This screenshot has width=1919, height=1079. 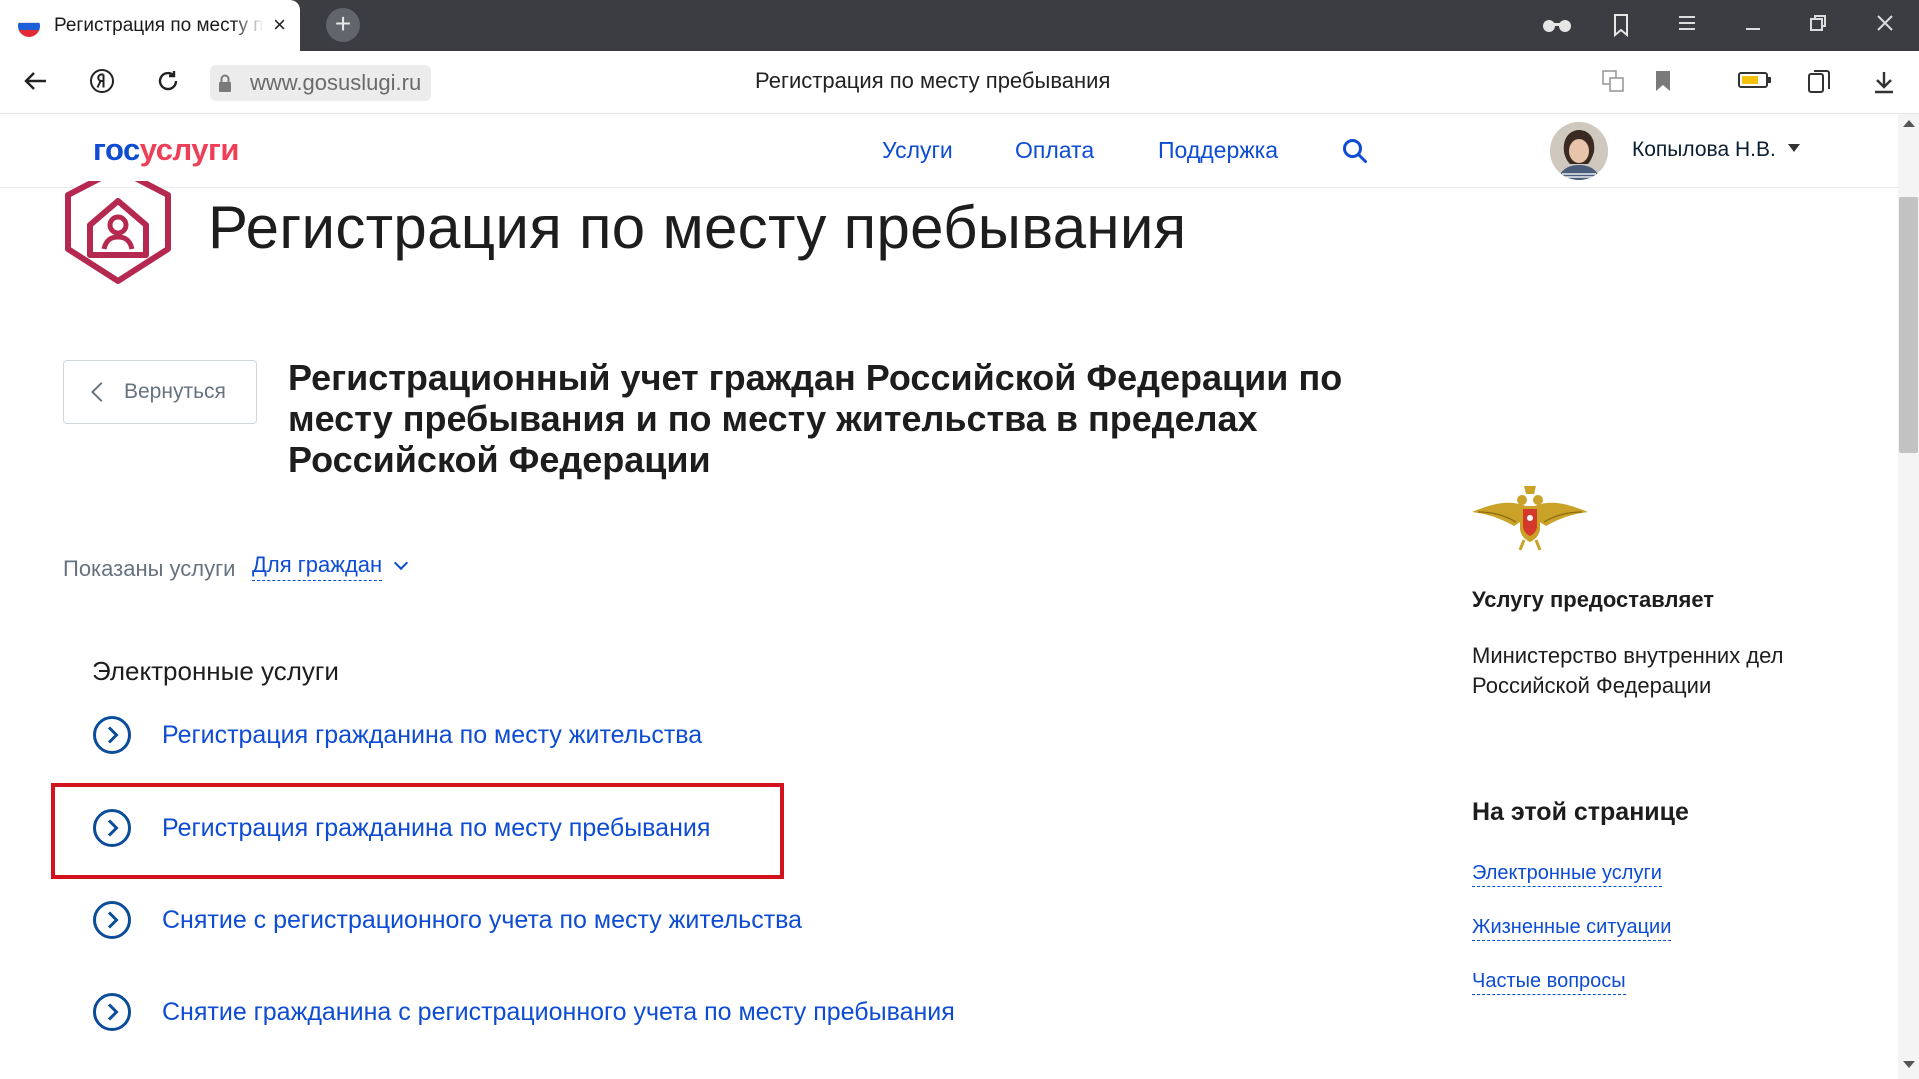 I want to click on highlight-frame, so click(x=417, y=831).